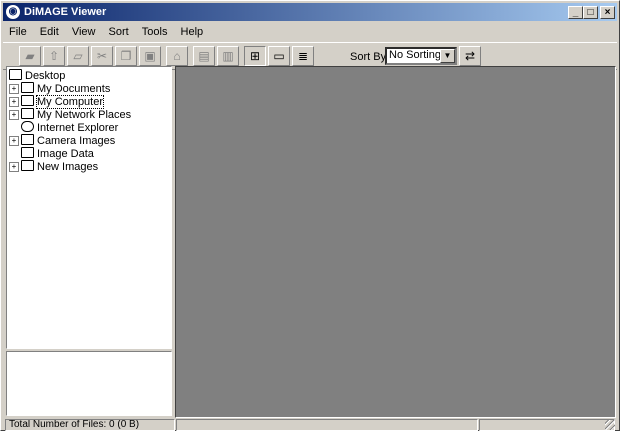 The height and width of the screenshot is (431, 620). I want to click on cut-button: ✂, so click(102, 56).